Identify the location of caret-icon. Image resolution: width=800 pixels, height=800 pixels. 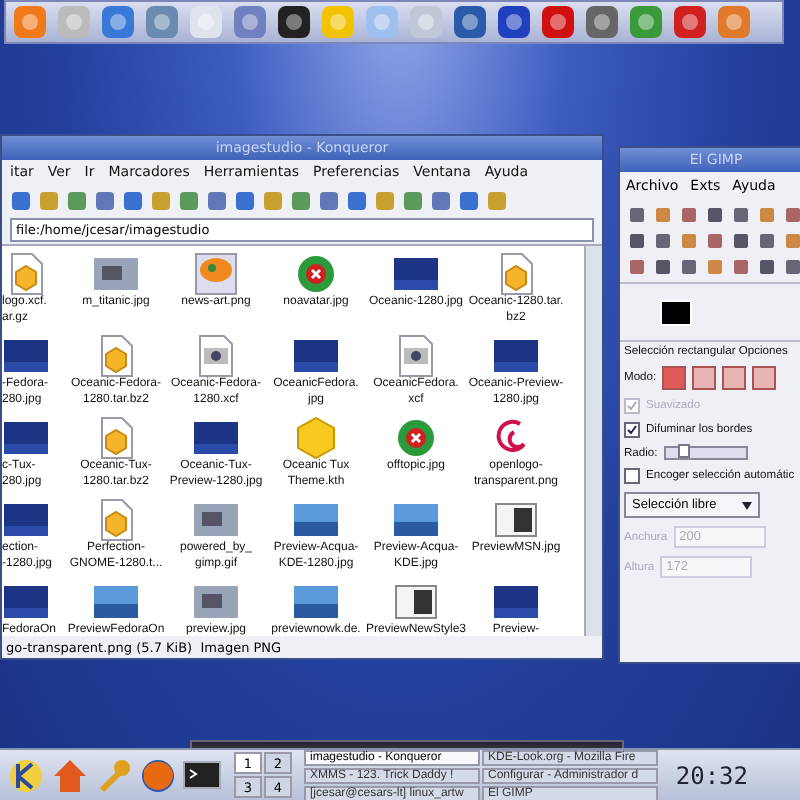
(747, 505).